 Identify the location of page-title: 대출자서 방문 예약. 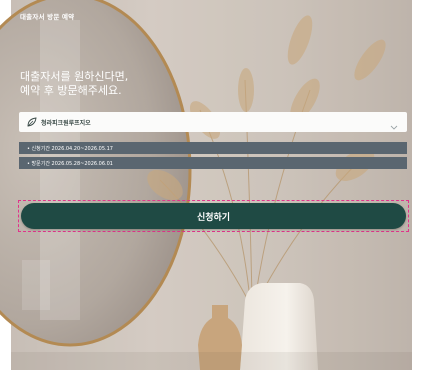
(47, 17).